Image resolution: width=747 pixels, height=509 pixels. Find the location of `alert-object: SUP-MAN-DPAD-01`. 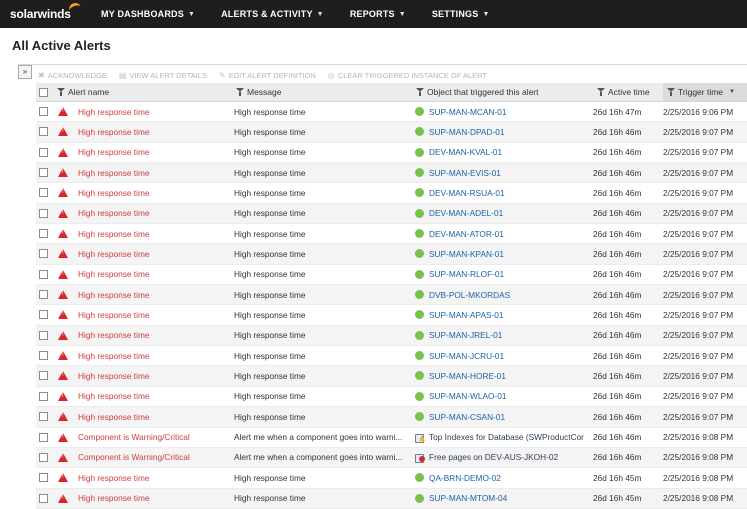

alert-object: SUP-MAN-DPAD-01 is located at coordinates (503, 131).